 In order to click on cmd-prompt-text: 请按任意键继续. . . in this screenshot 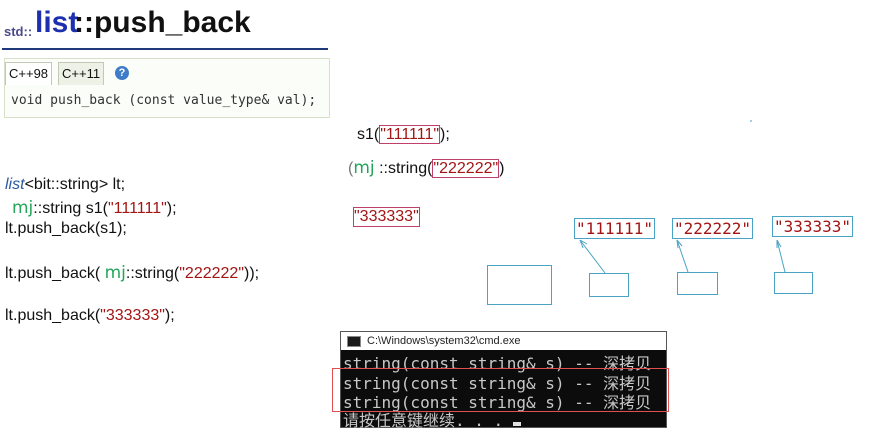, I will do `click(428, 420)`.